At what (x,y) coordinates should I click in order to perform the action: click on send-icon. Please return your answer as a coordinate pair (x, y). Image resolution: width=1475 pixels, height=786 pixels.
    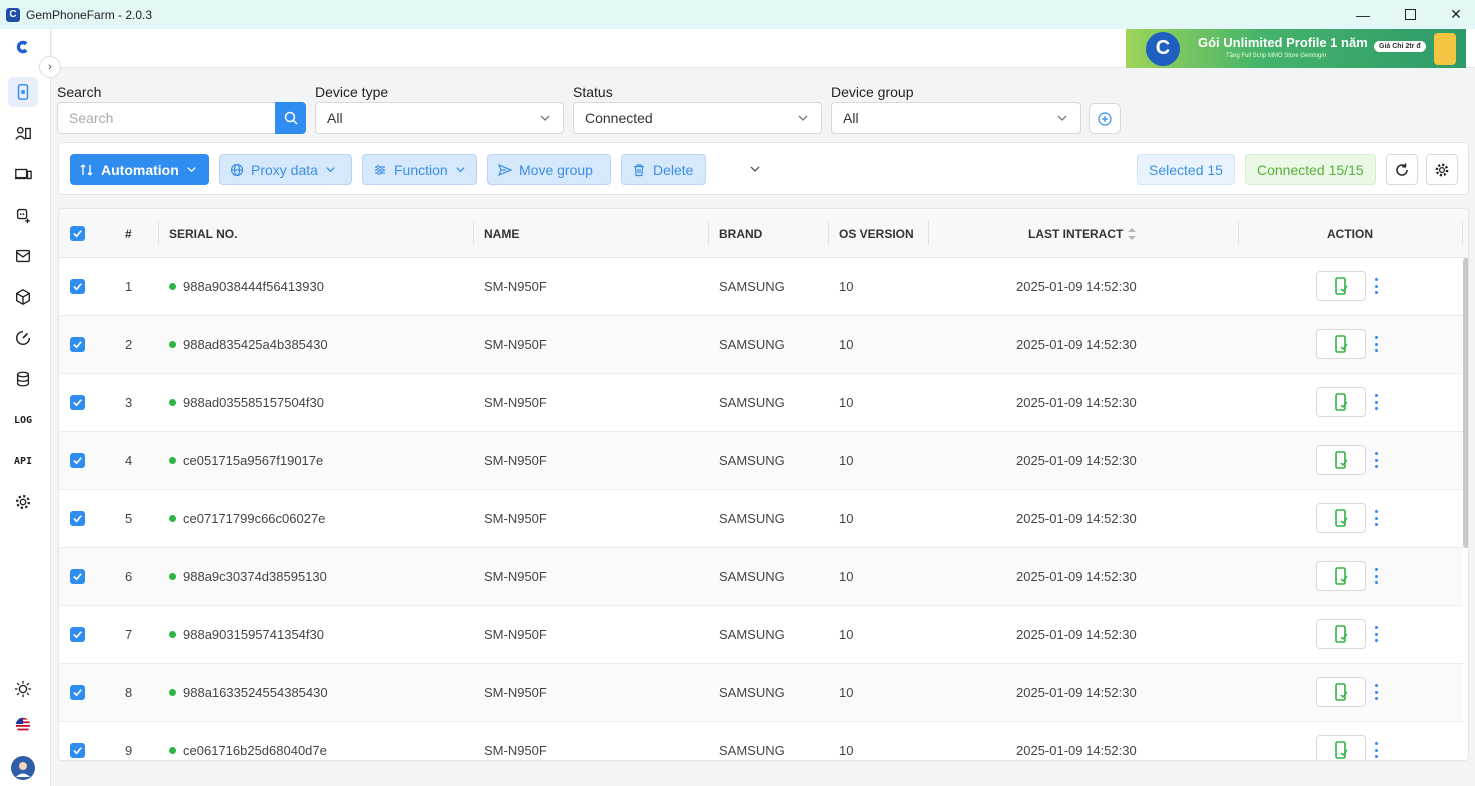
    Looking at the image, I should click on (505, 169).